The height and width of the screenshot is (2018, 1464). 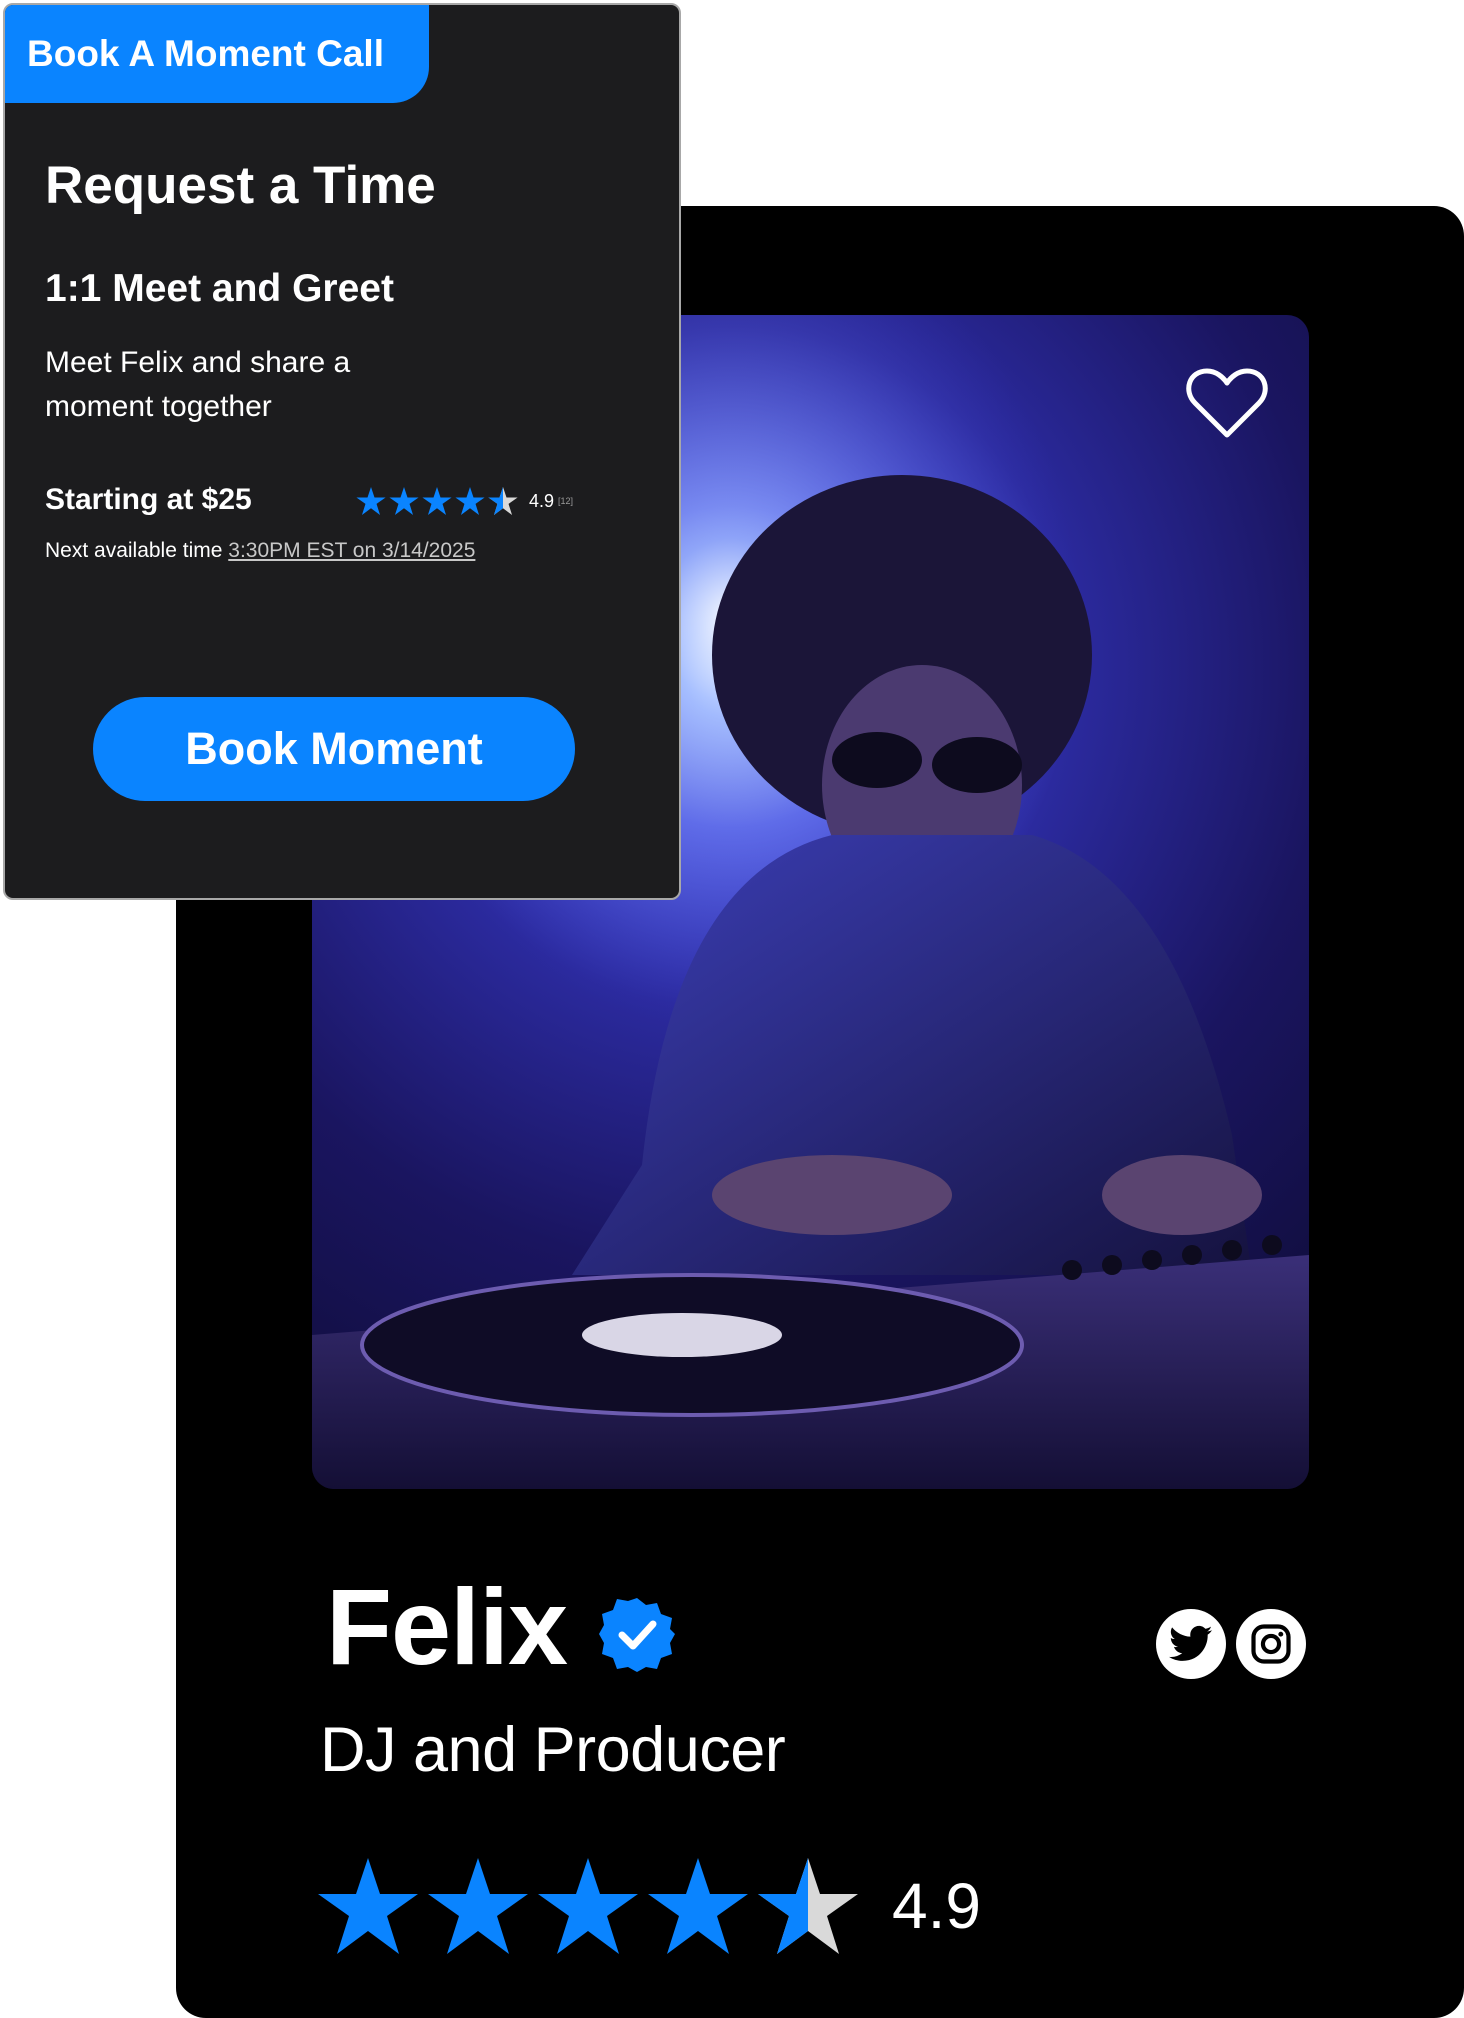 What do you see at coordinates (566, 501) in the screenshot?
I see `booking-rating-count: [12]` at bounding box center [566, 501].